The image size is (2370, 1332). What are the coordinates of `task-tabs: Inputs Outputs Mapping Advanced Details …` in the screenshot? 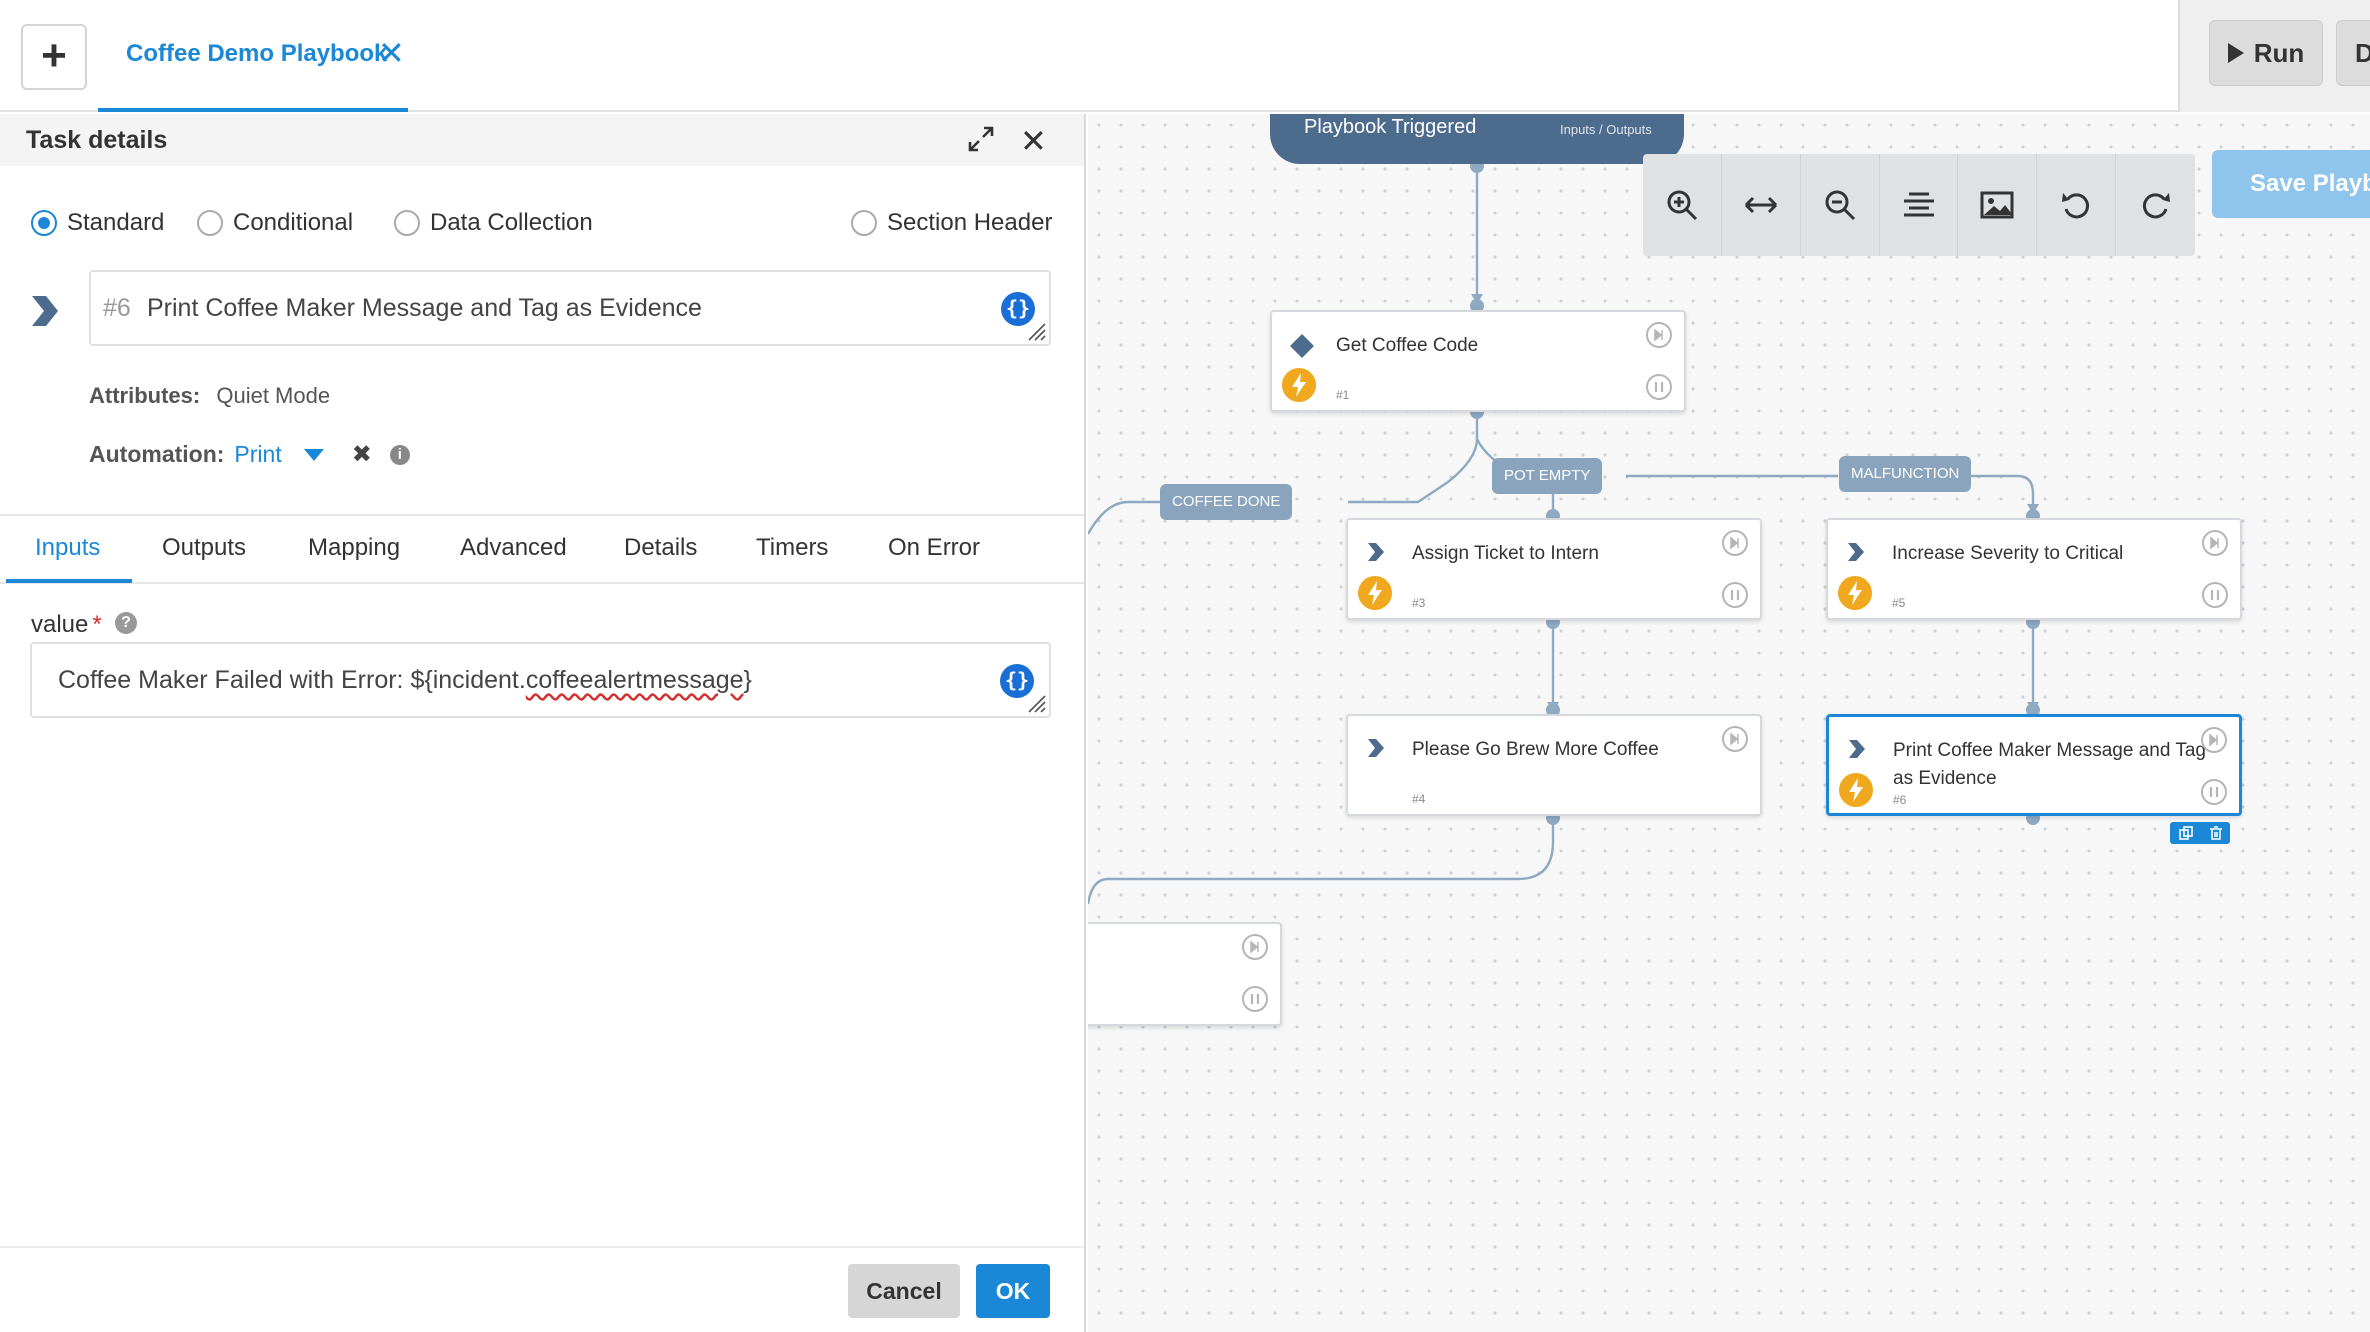 It's located at (542, 550).